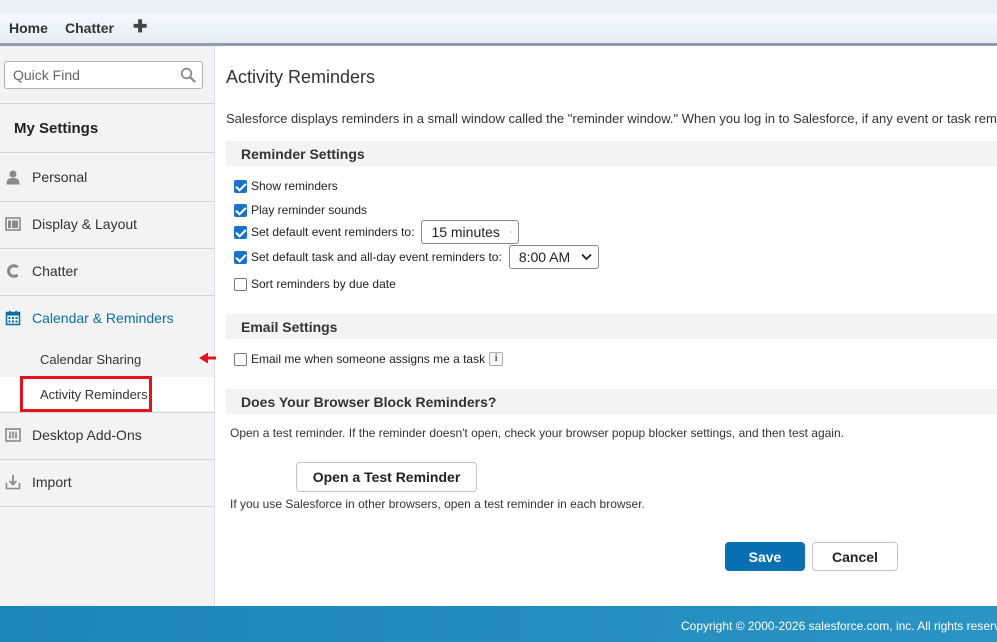 This screenshot has height=642, width=997. I want to click on open-test-reminder-button: Open a Test Reminder, so click(386, 477).